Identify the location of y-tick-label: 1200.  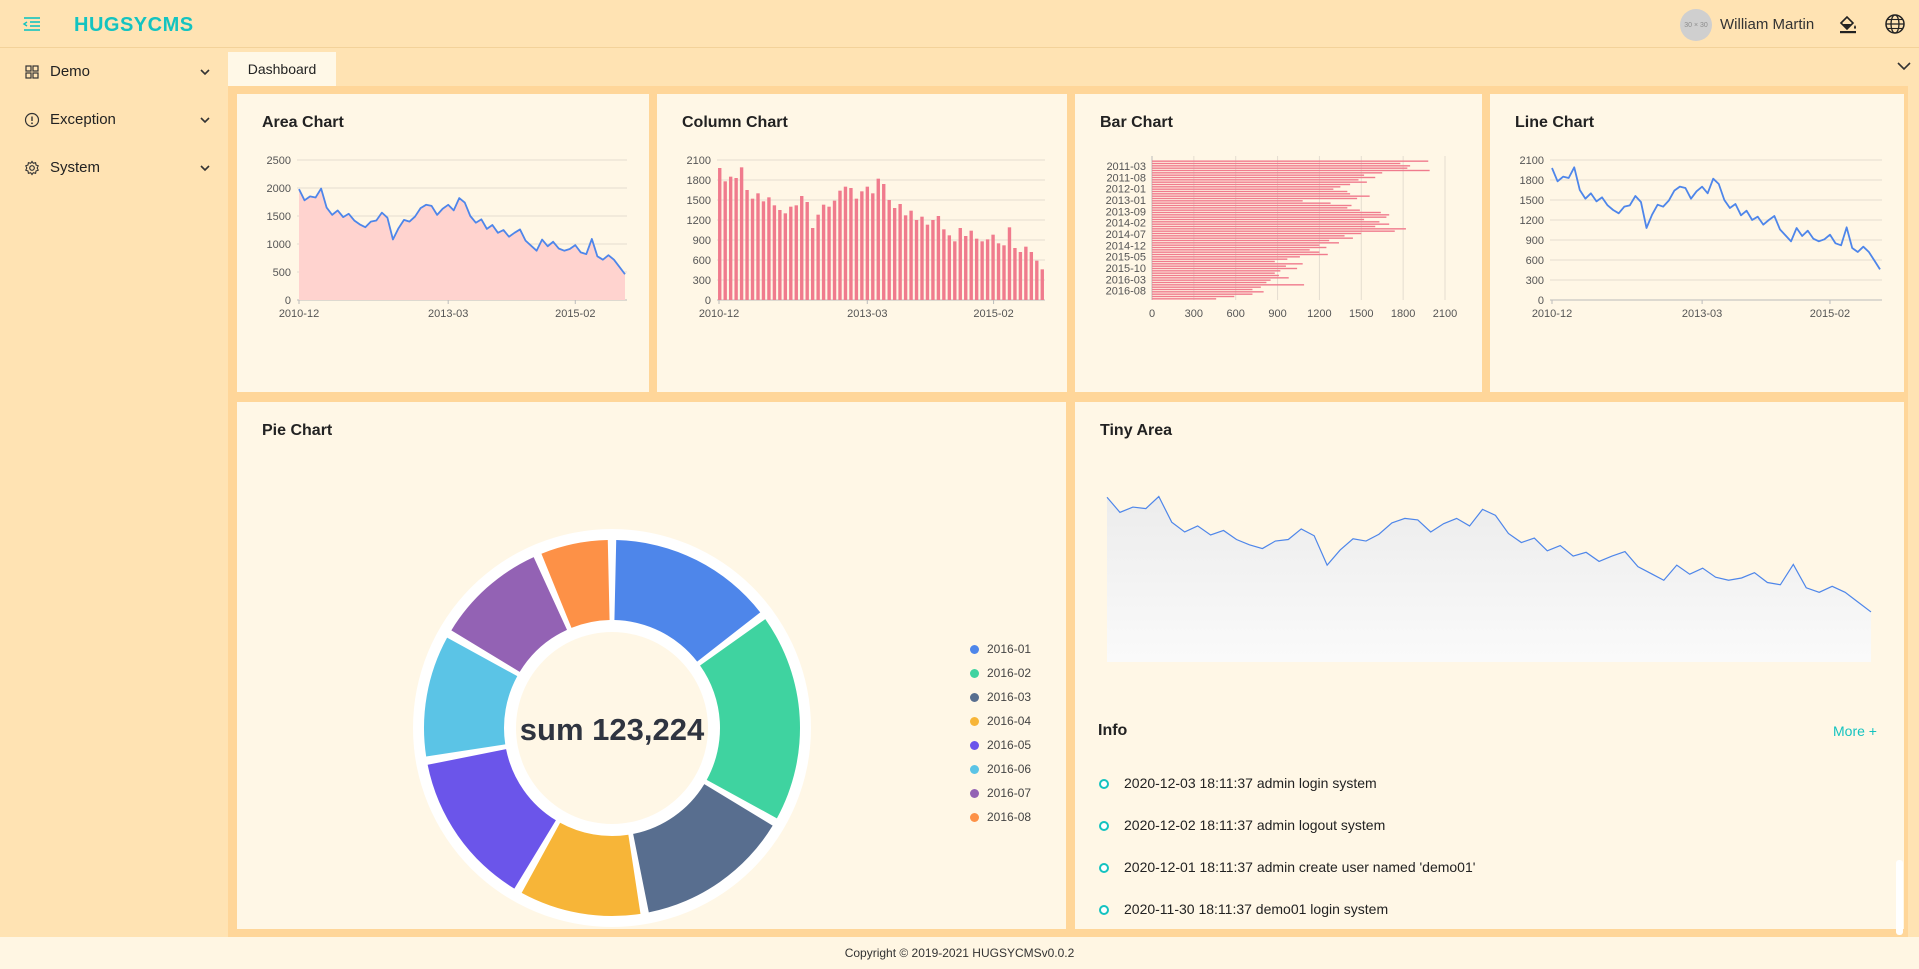
(1532, 221).